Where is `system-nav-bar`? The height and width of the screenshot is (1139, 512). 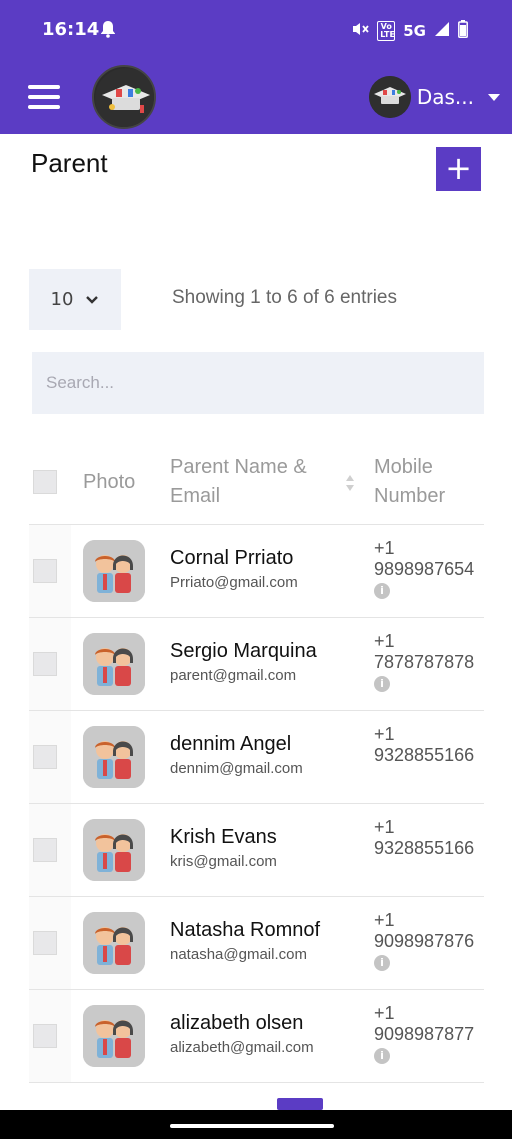
system-nav-bar is located at coordinates (256, 1124).